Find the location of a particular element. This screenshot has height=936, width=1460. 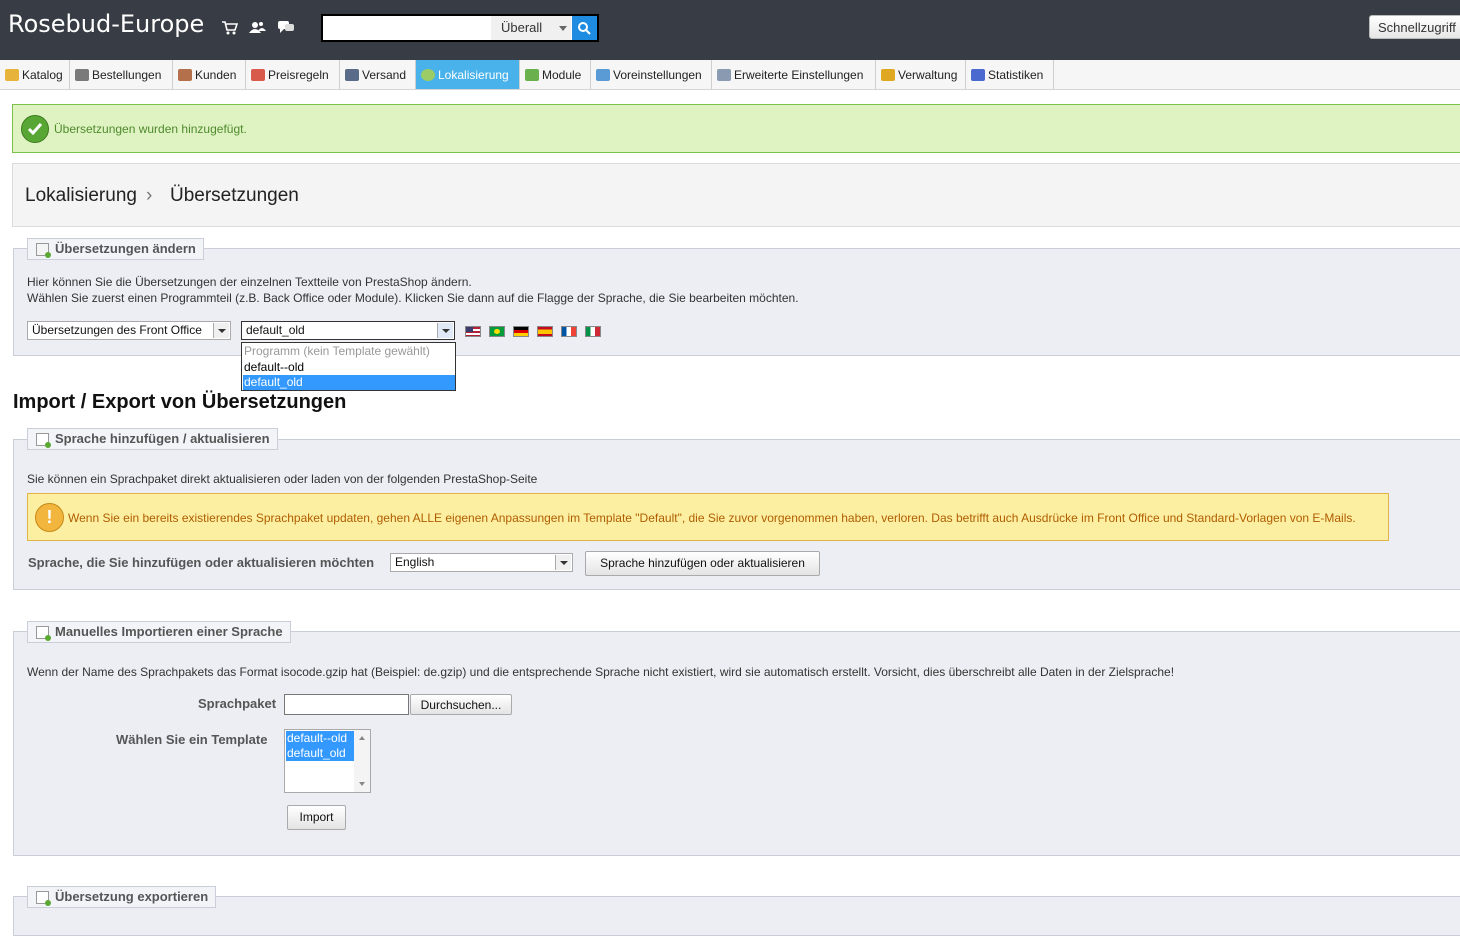

tab-kunden: Kunden is located at coordinates (209, 74).